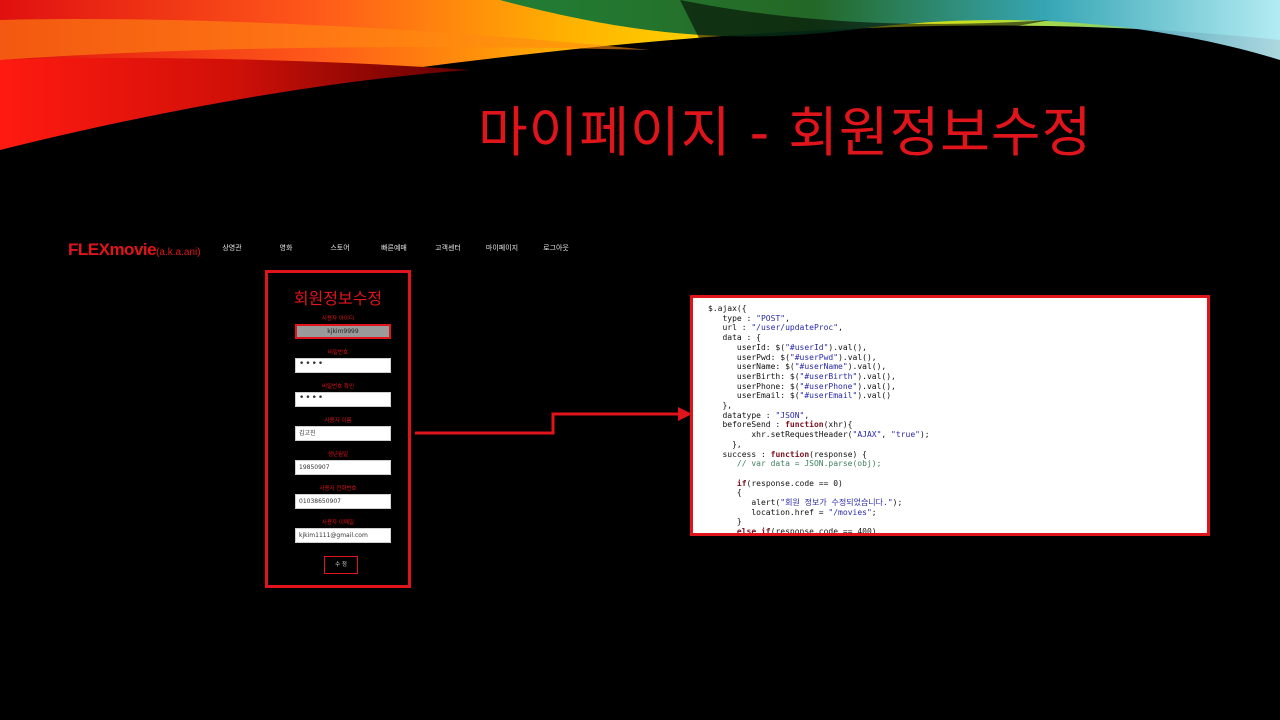 This screenshot has width=1280, height=720. I want to click on user-id-field: kjkim9999, so click(343, 331).